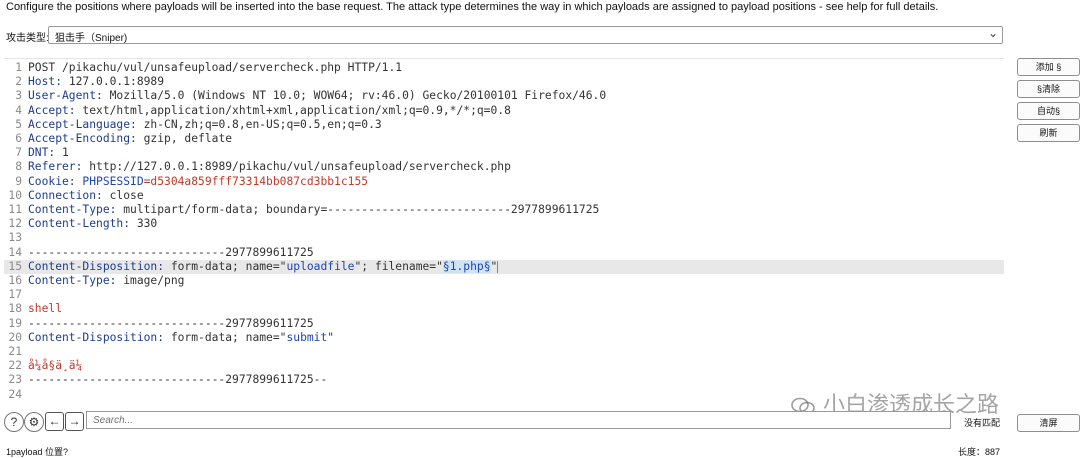  I want to click on code-token: image/png, so click(150, 280).